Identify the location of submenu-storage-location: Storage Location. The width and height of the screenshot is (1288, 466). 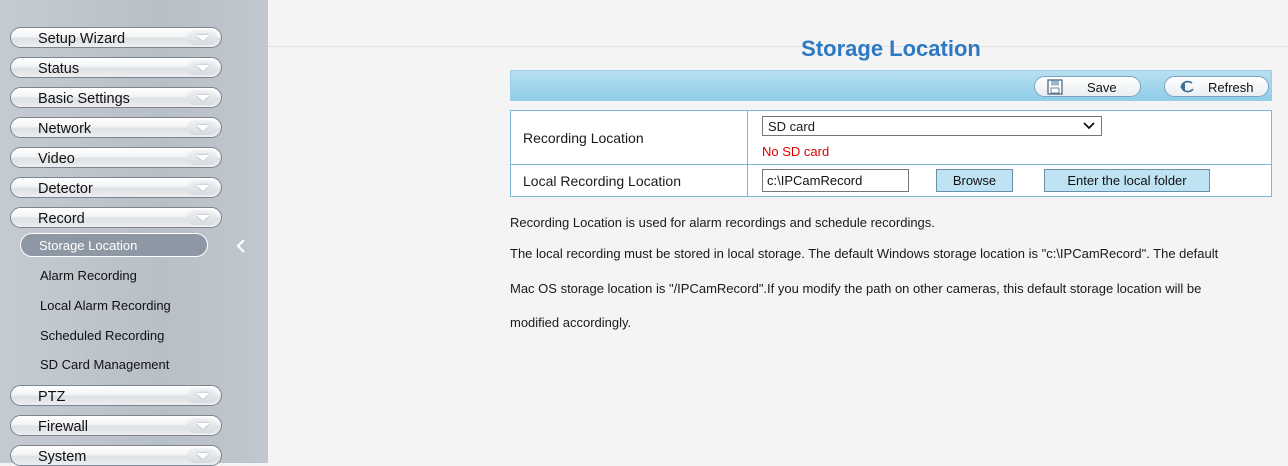
(114, 245).